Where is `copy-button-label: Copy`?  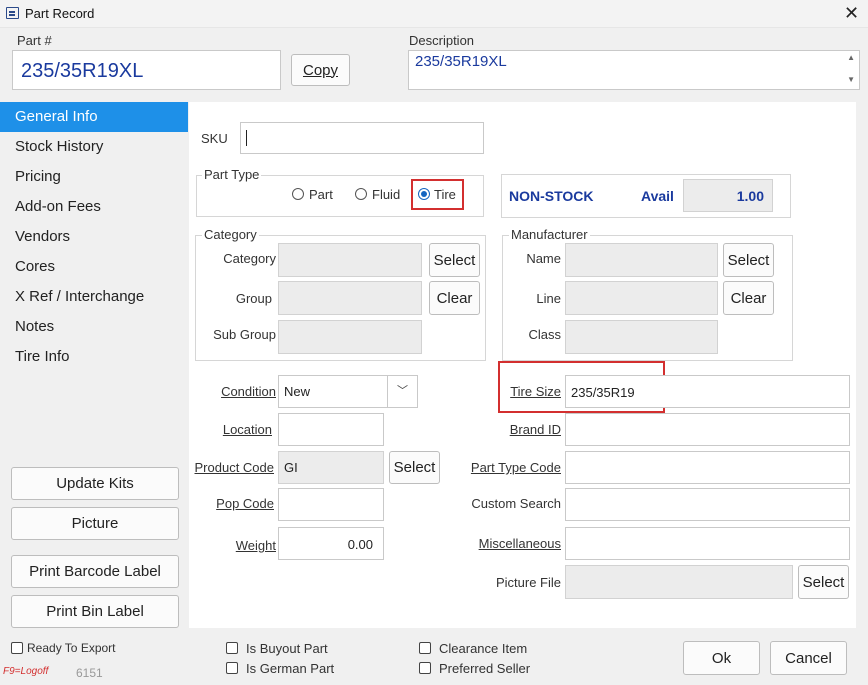 copy-button-label: Copy is located at coordinates (320, 70).